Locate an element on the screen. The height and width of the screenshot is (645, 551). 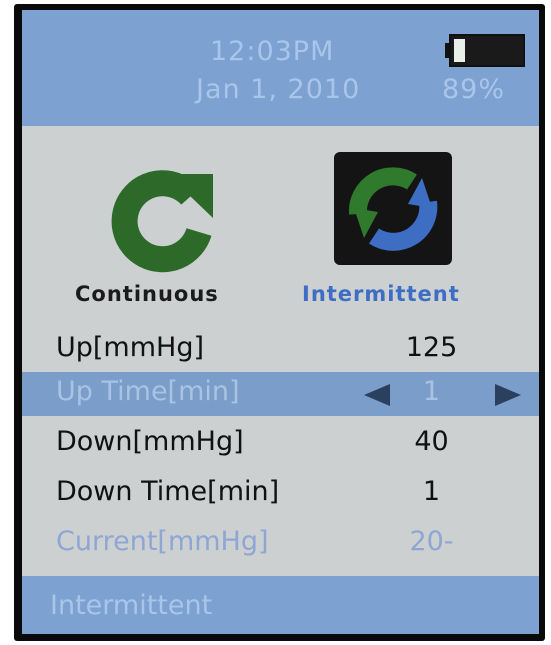
intermittent-mode-button is located at coordinates (407, 217).